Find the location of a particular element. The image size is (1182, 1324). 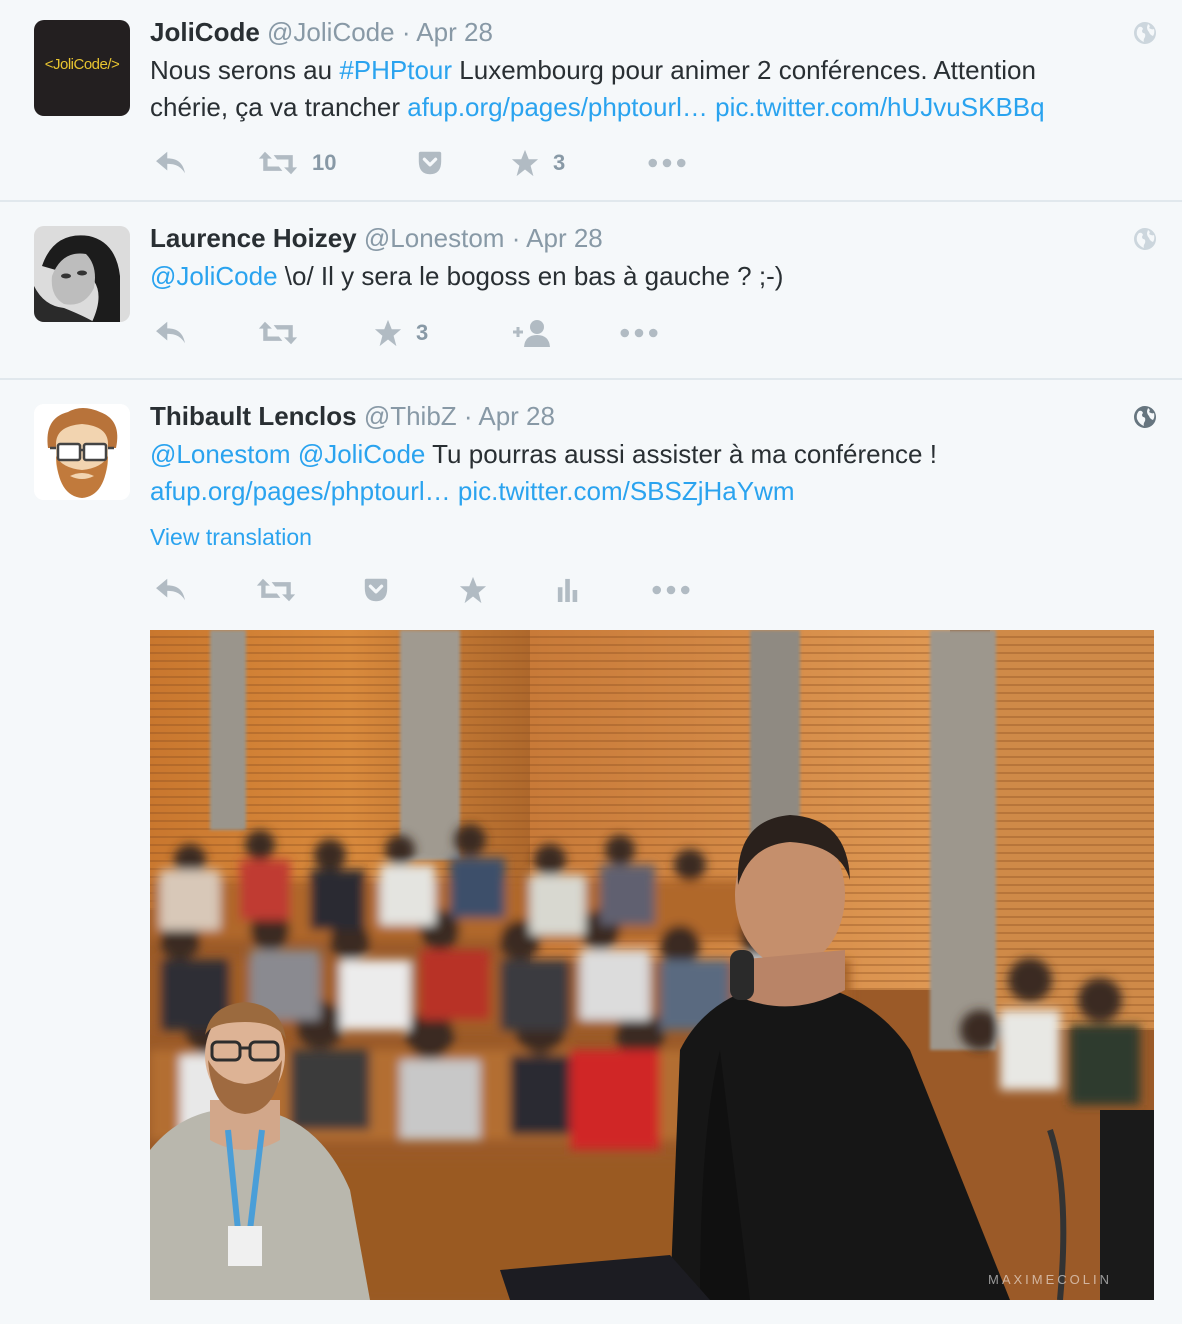

follow-button is located at coordinates (531, 333).